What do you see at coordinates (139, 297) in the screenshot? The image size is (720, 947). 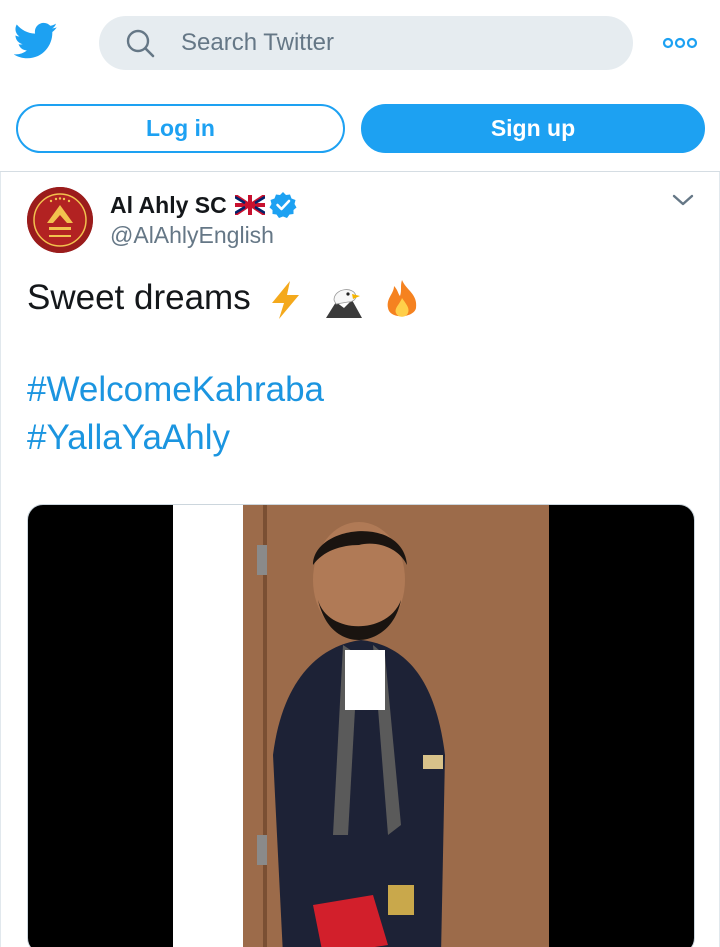 I see `tweet-text-content: Sweet dreams` at bounding box center [139, 297].